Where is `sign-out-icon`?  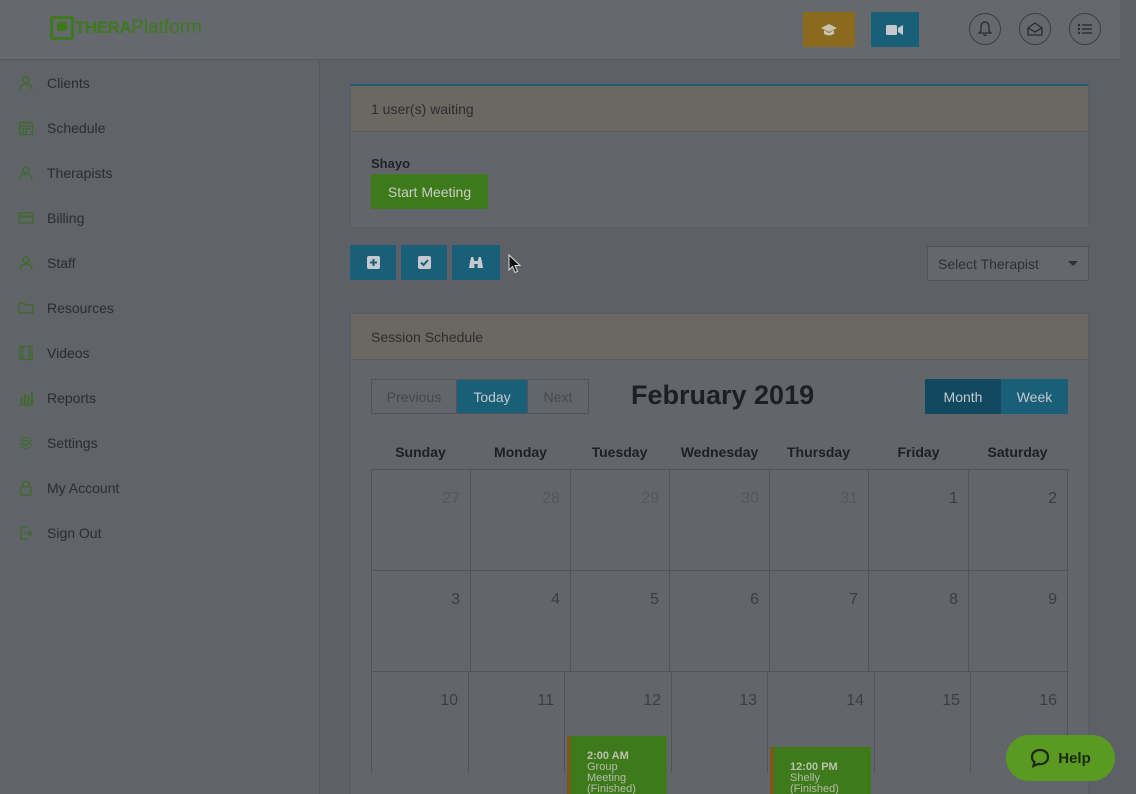
sign-out-icon is located at coordinates (26, 533).